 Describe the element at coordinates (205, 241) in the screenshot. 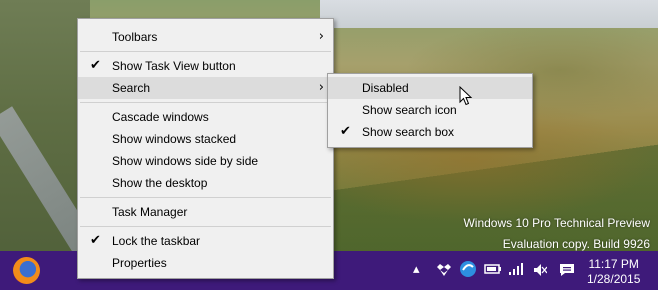

I see `menu-item-lock-taskbar: ✔ Lock the taskbar` at that location.